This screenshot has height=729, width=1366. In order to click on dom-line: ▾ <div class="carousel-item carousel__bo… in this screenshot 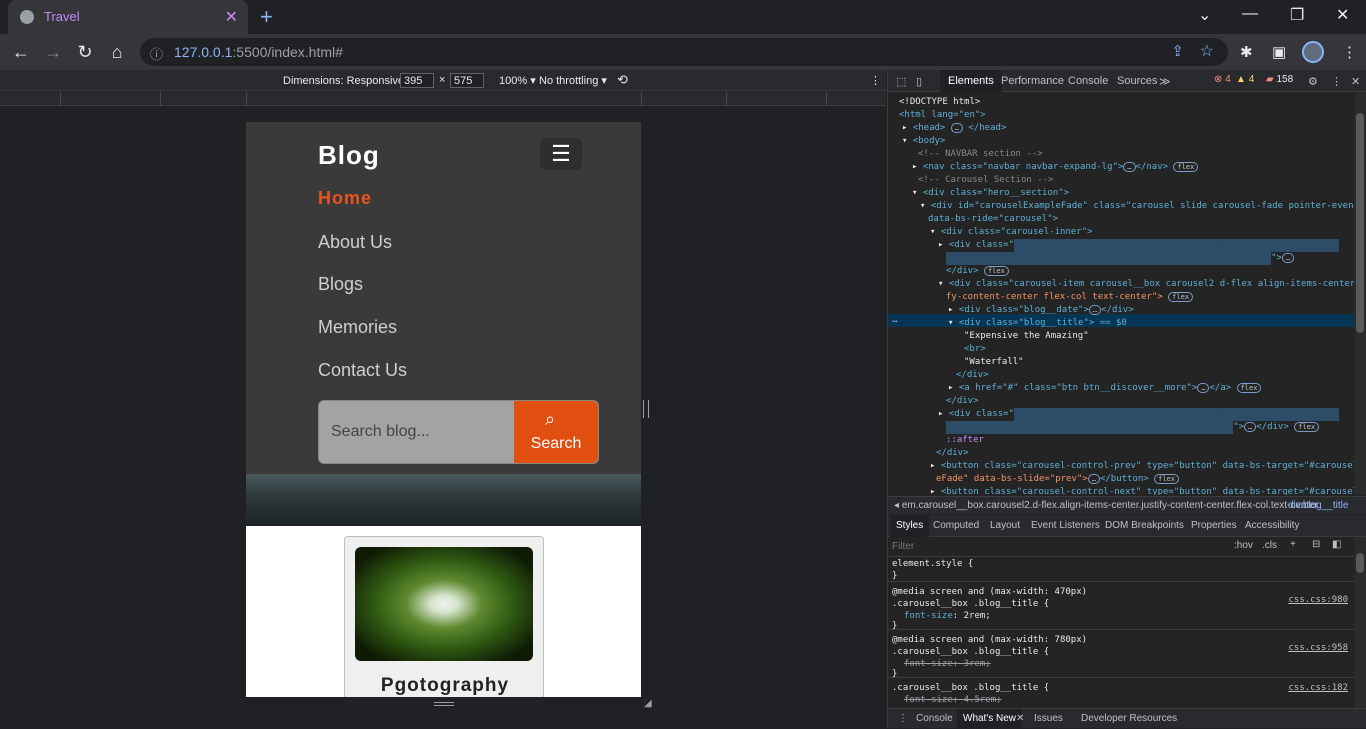, I will do `click(1146, 284)`.